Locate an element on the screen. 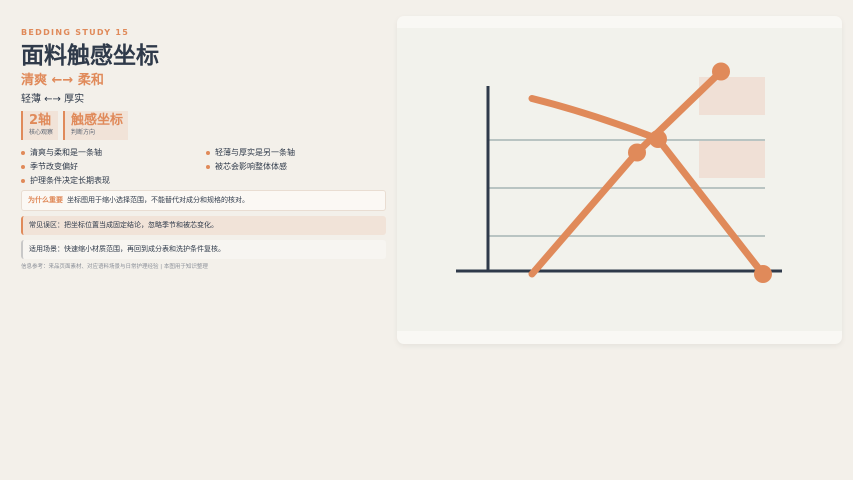  stat-card: 触感坐标 判断方向 is located at coordinates (96, 125).